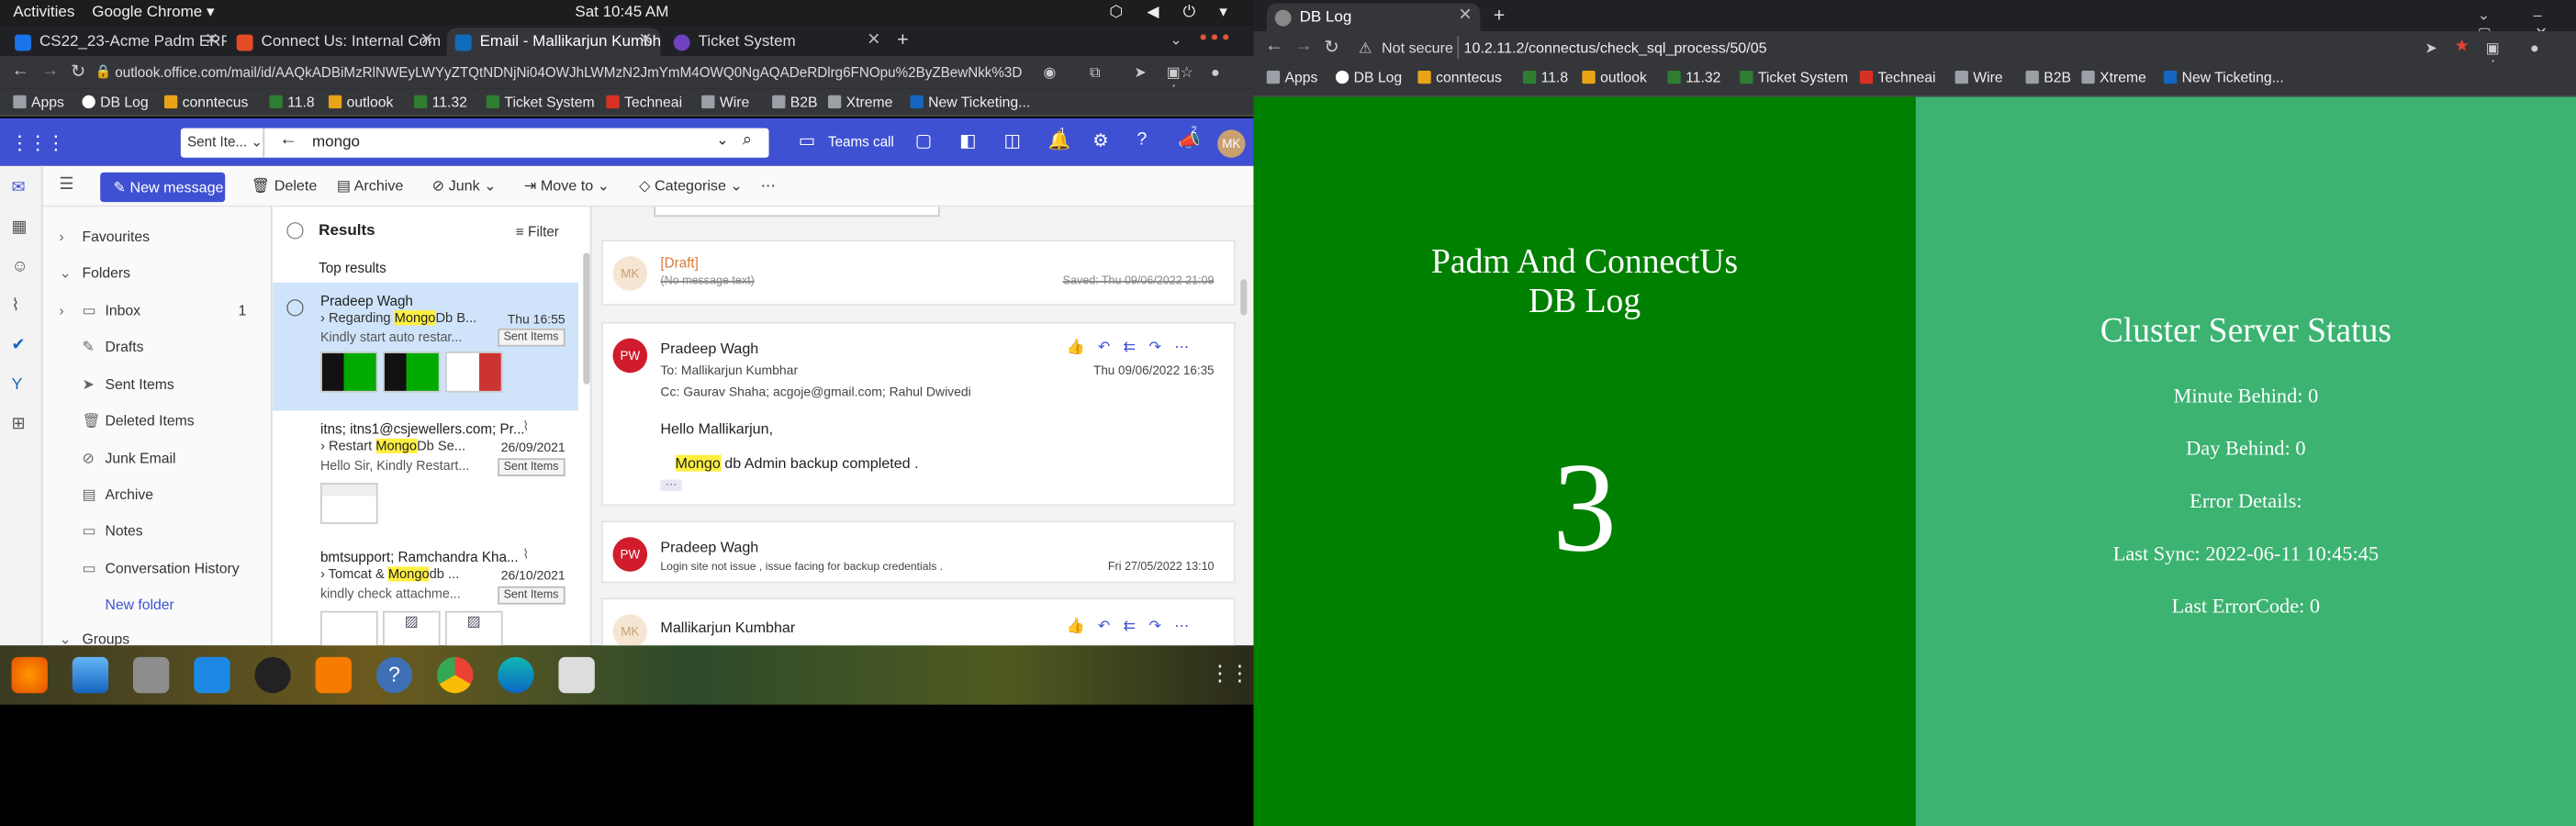 Image resolution: width=2576 pixels, height=826 pixels. I want to click on bookmark-xtreme: Xtreme, so click(859, 102).